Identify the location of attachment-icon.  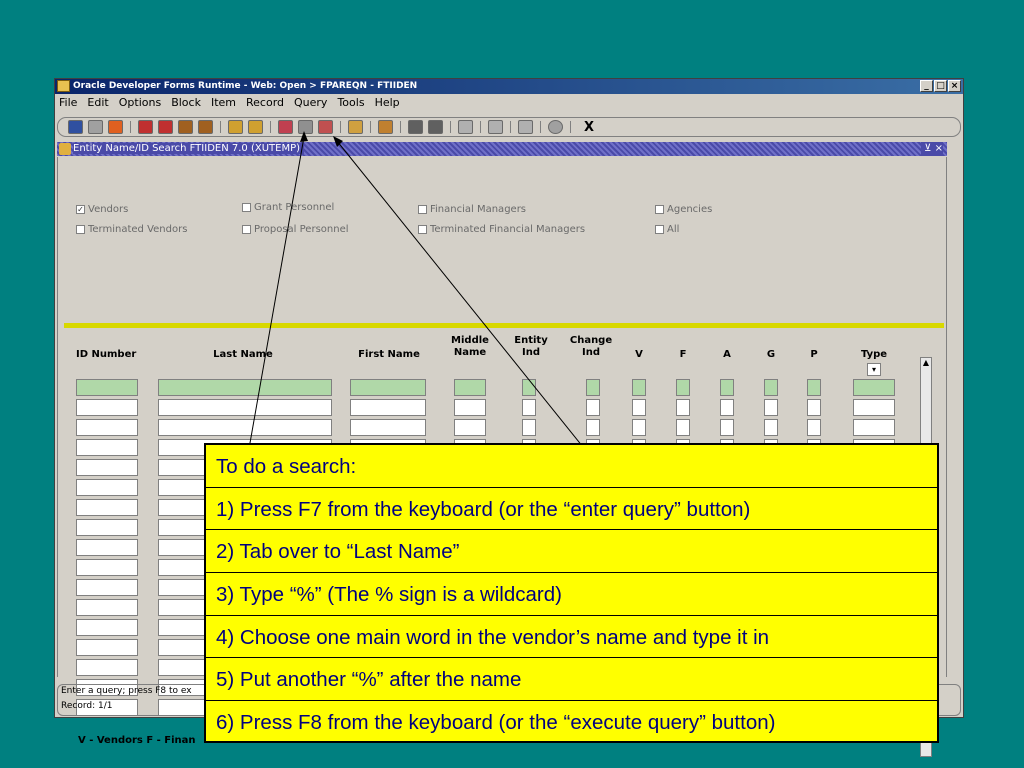
(355, 127).